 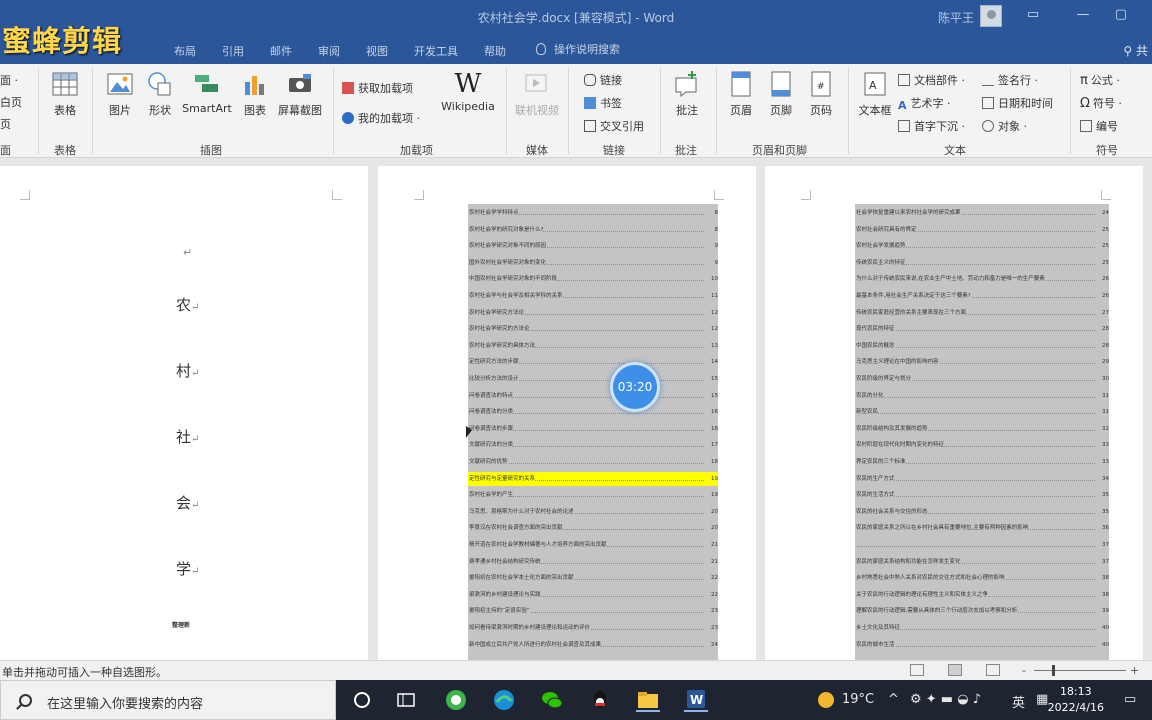 I want to click on tab-layout: 布局, so click(x=185, y=51).